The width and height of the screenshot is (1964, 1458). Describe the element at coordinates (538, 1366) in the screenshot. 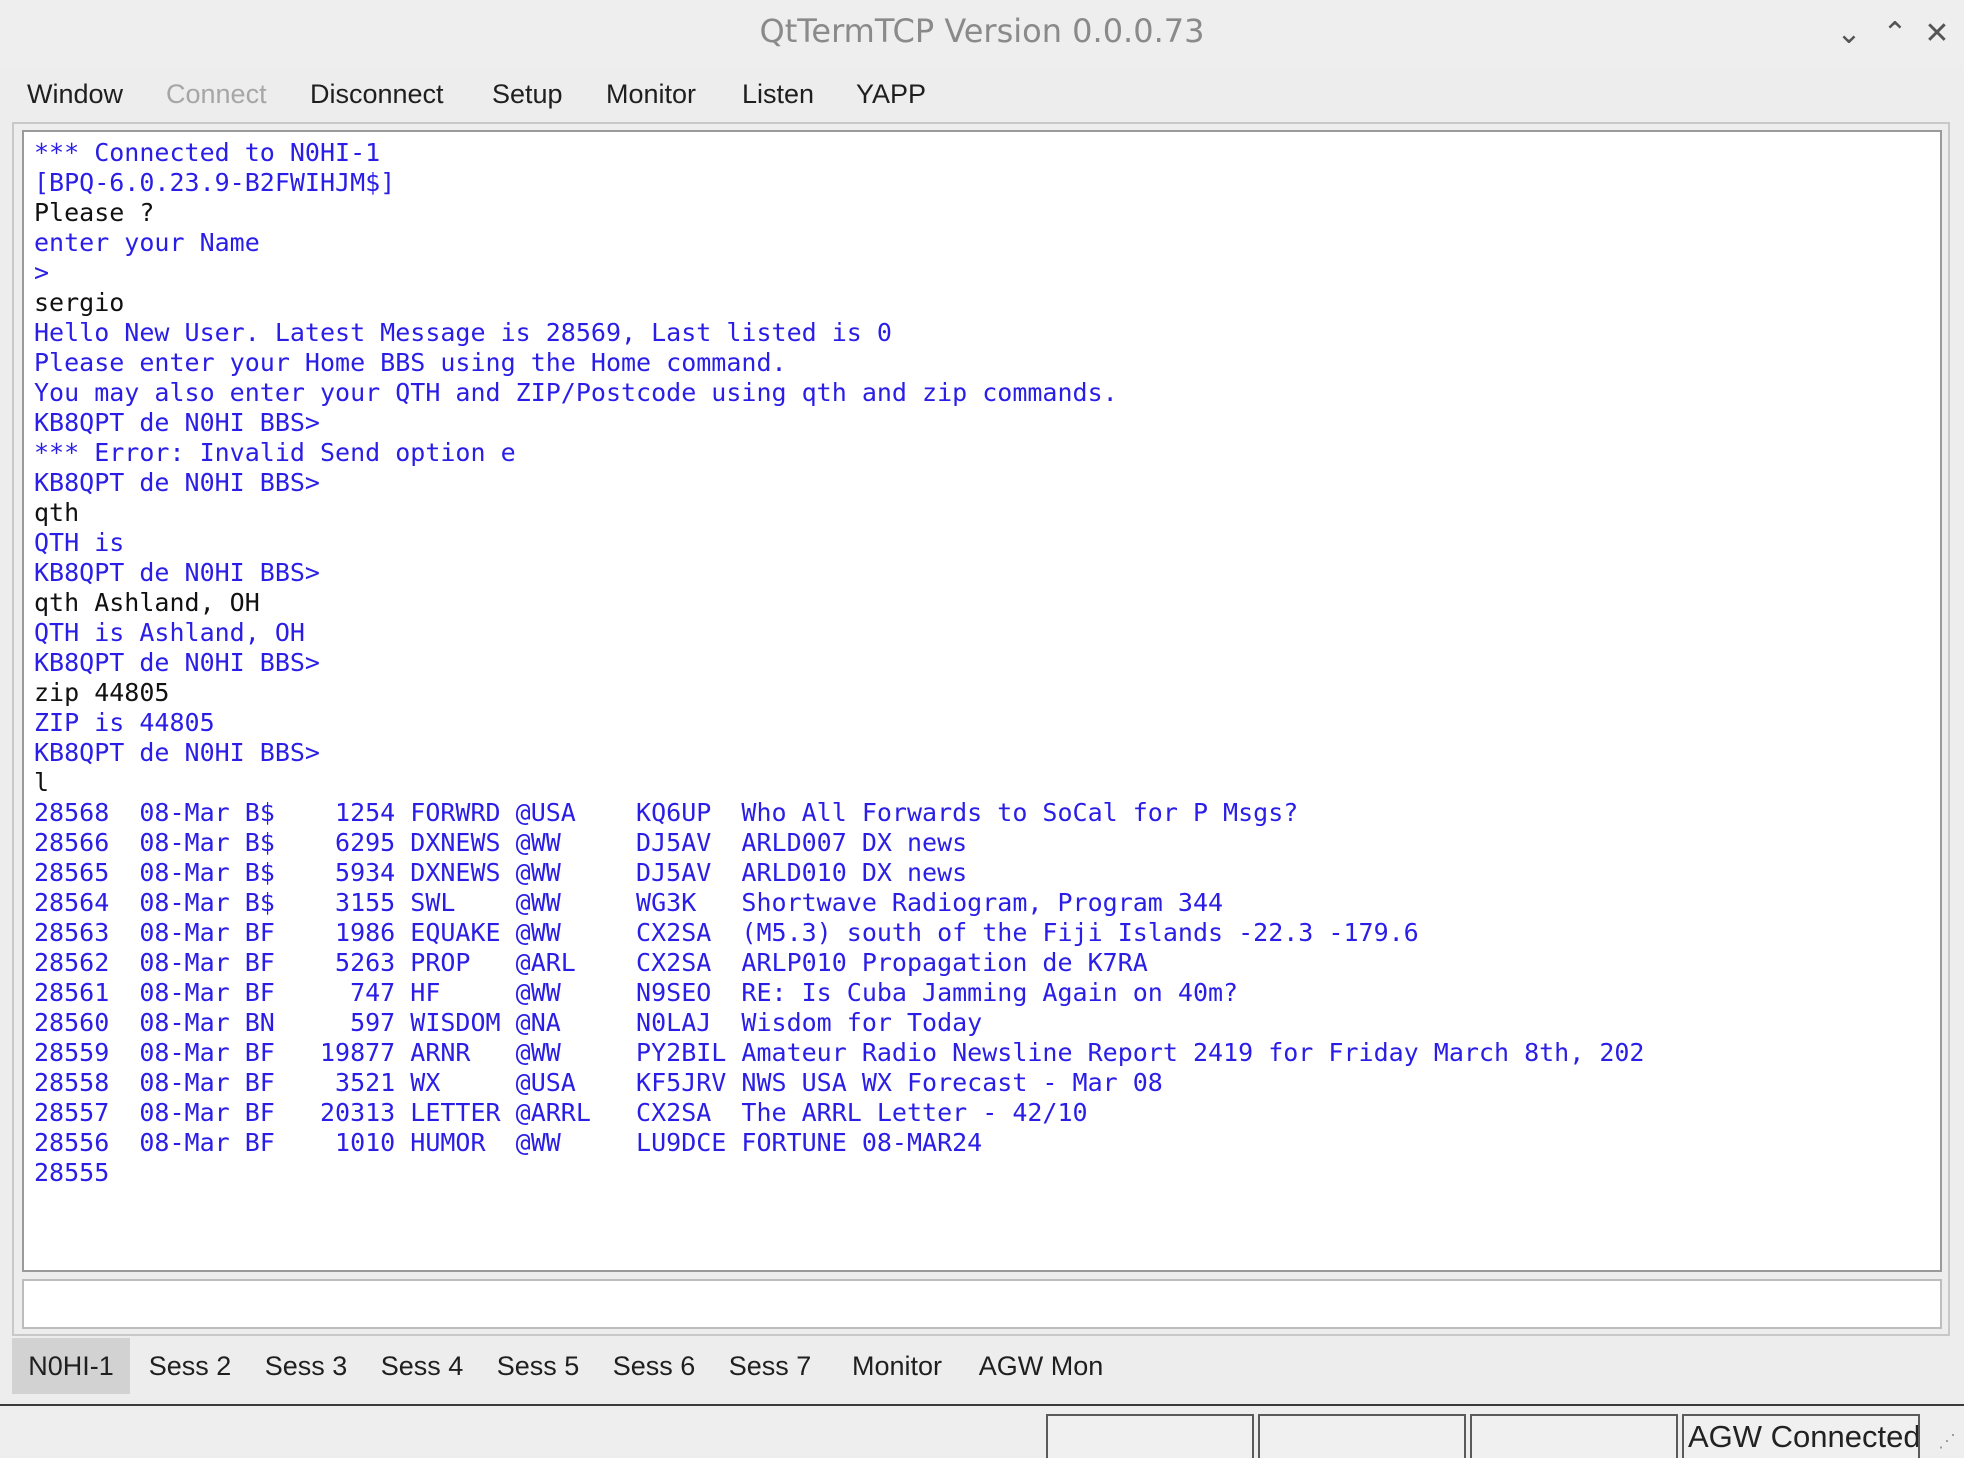

I see `tab-sess-5: Sess 5` at that location.